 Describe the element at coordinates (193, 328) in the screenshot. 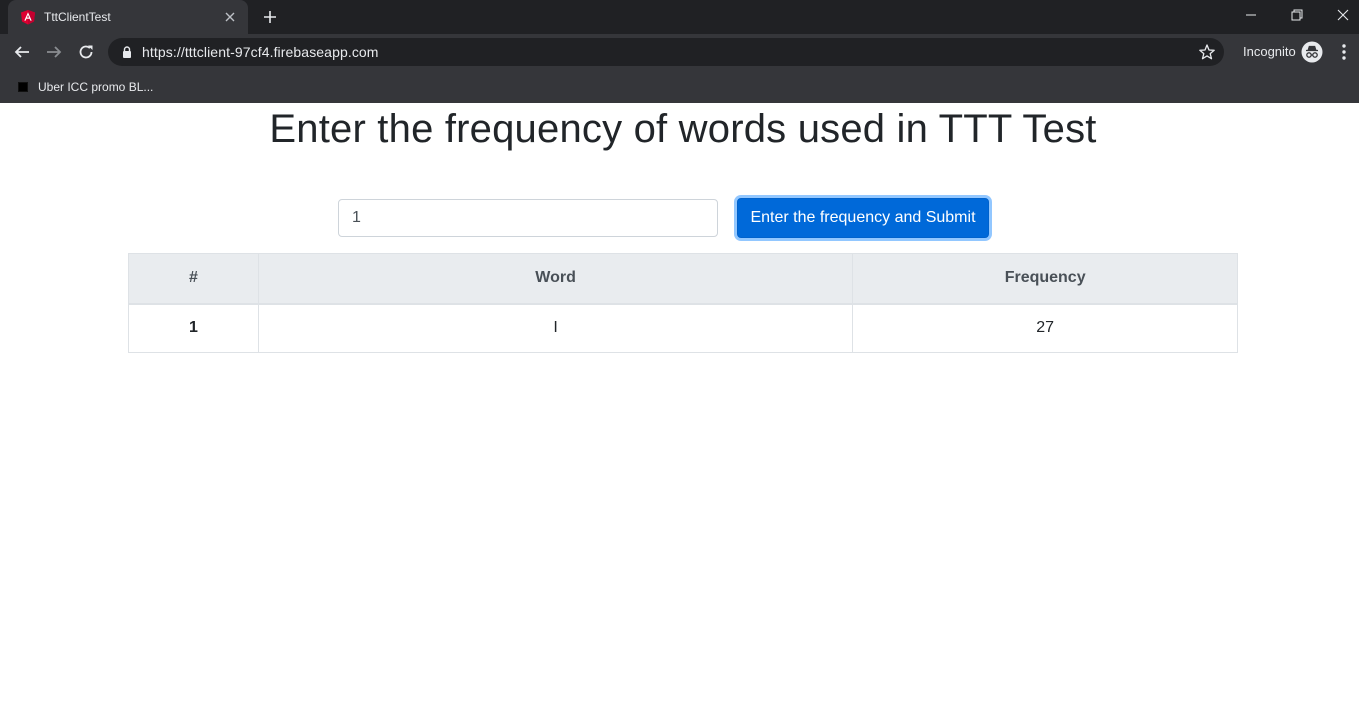

I see `row-index: 1` at that location.